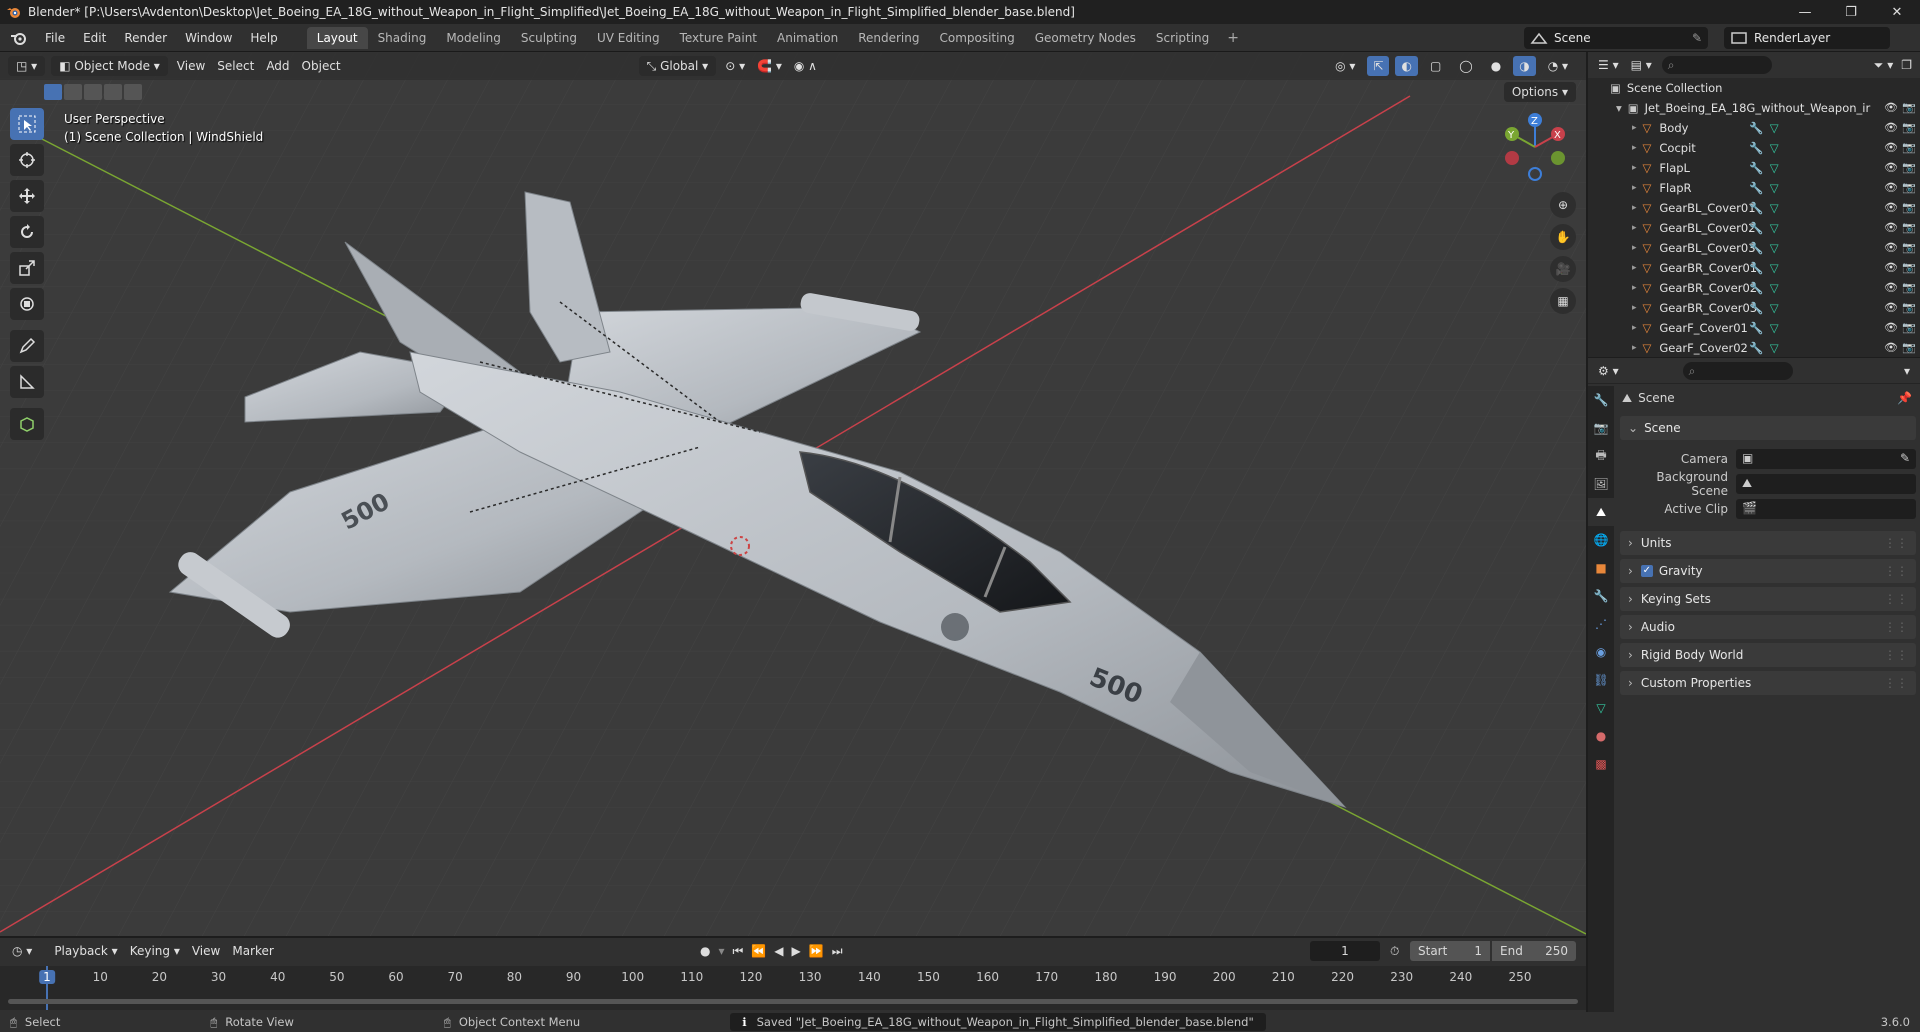 The image size is (1920, 1032). I want to click on wireframe-shading-icon: ◯, so click(1465, 66).